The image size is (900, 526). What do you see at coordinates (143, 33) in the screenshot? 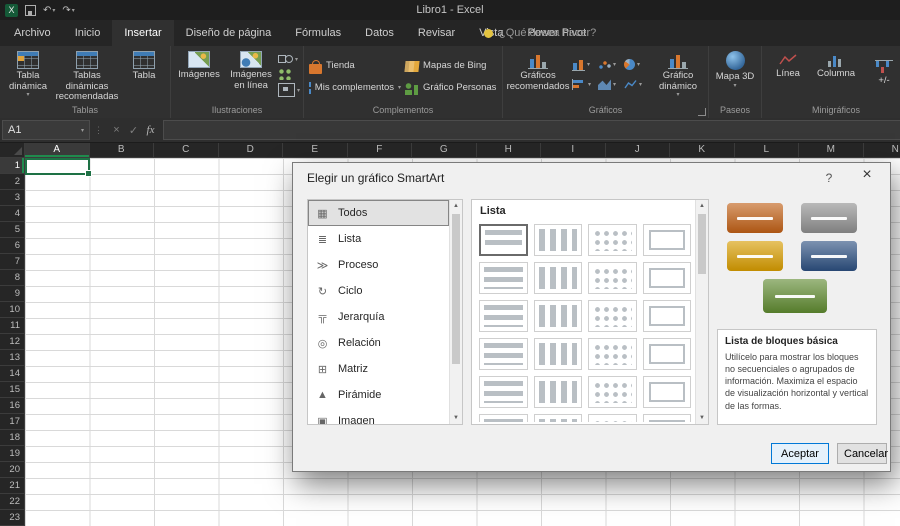
I see `tab-insertar: Insertar` at bounding box center [143, 33].